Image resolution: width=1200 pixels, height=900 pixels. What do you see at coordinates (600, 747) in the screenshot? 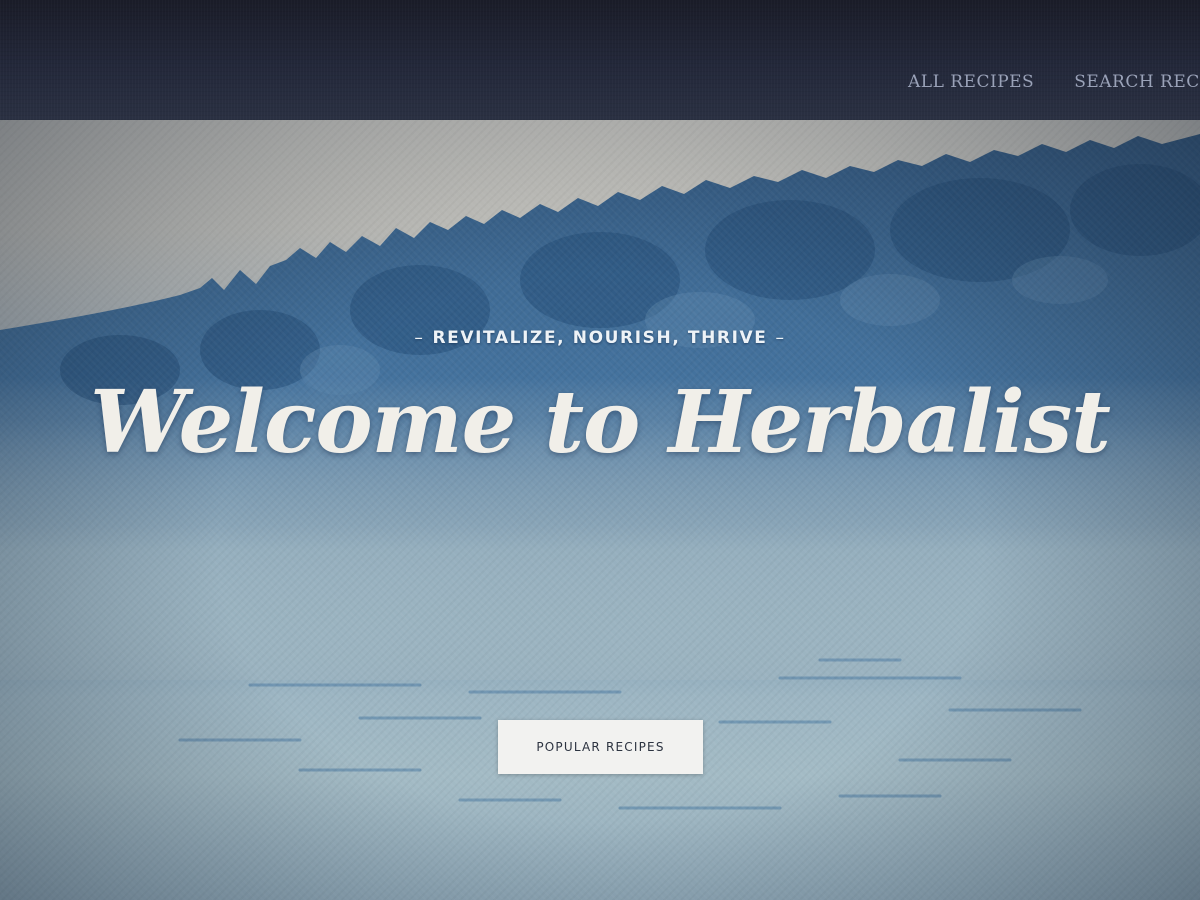
I see `popular-recipes-button: POPULAR RECIPES` at bounding box center [600, 747].